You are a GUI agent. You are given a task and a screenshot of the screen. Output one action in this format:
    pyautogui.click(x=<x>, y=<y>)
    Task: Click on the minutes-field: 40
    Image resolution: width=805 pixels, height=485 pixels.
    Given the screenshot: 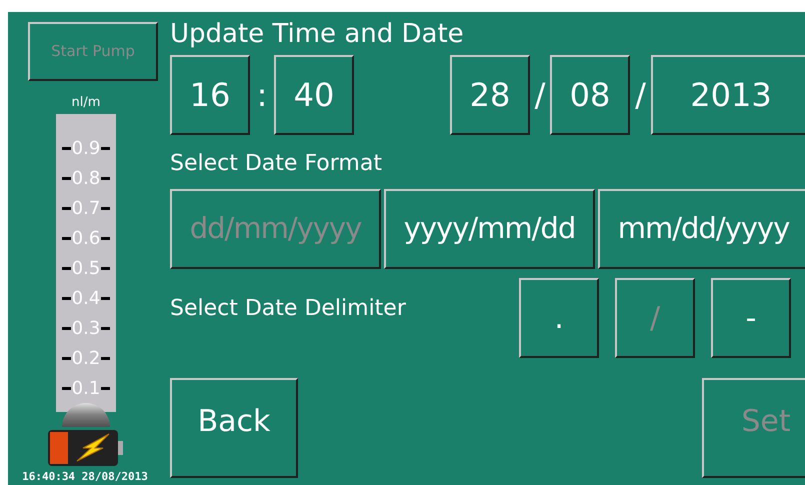 What is the action you would take?
    pyautogui.click(x=314, y=95)
    